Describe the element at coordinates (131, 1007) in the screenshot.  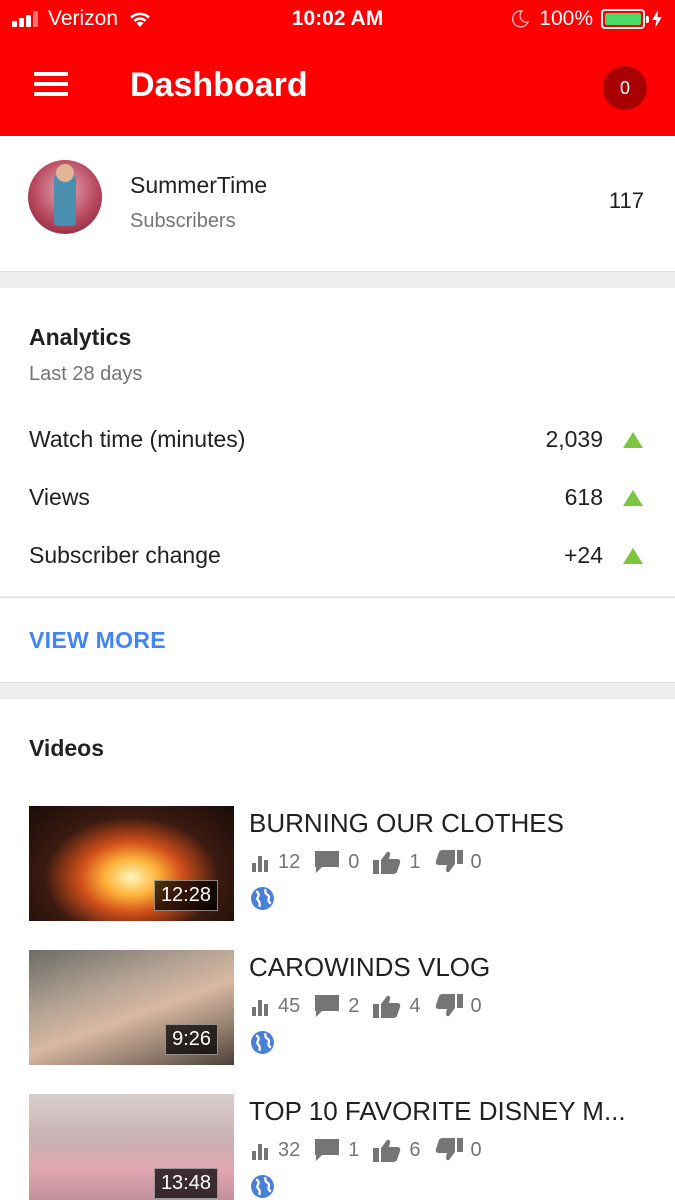
I see `video-thumbnail: 9:26` at that location.